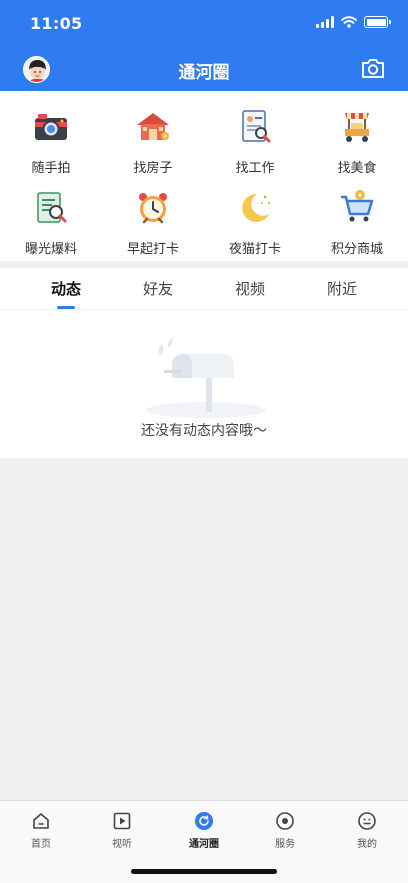 Image resolution: width=408 pixels, height=883 pixels. I want to click on grid-label: 积分商城, so click(356, 249).